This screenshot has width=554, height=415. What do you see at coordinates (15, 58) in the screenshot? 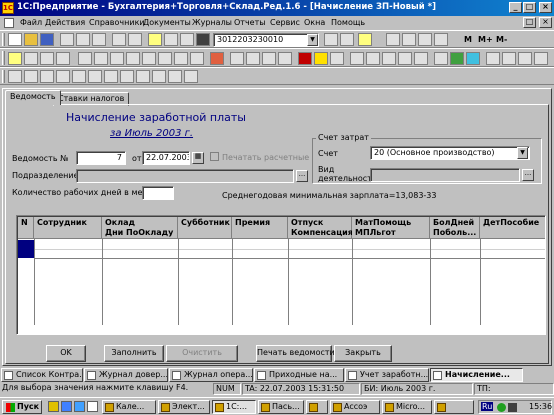
I see `doc-type-icon` at bounding box center [15, 58].